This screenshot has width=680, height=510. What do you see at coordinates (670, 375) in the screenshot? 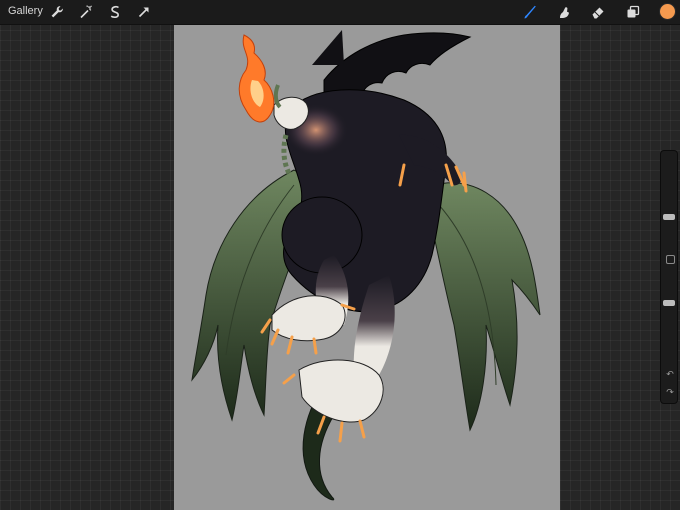
I see `undo-icon: ↶` at bounding box center [670, 375].